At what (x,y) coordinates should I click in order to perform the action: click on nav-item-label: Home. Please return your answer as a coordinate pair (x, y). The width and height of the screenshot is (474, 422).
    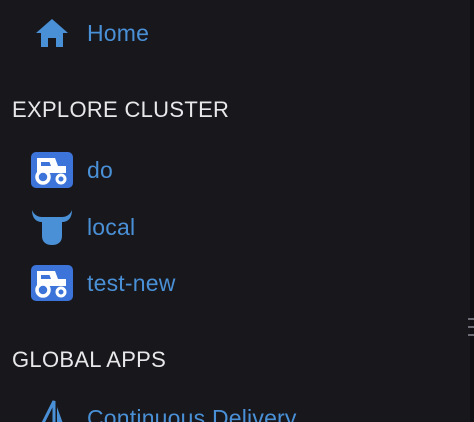
    Looking at the image, I should click on (118, 32).